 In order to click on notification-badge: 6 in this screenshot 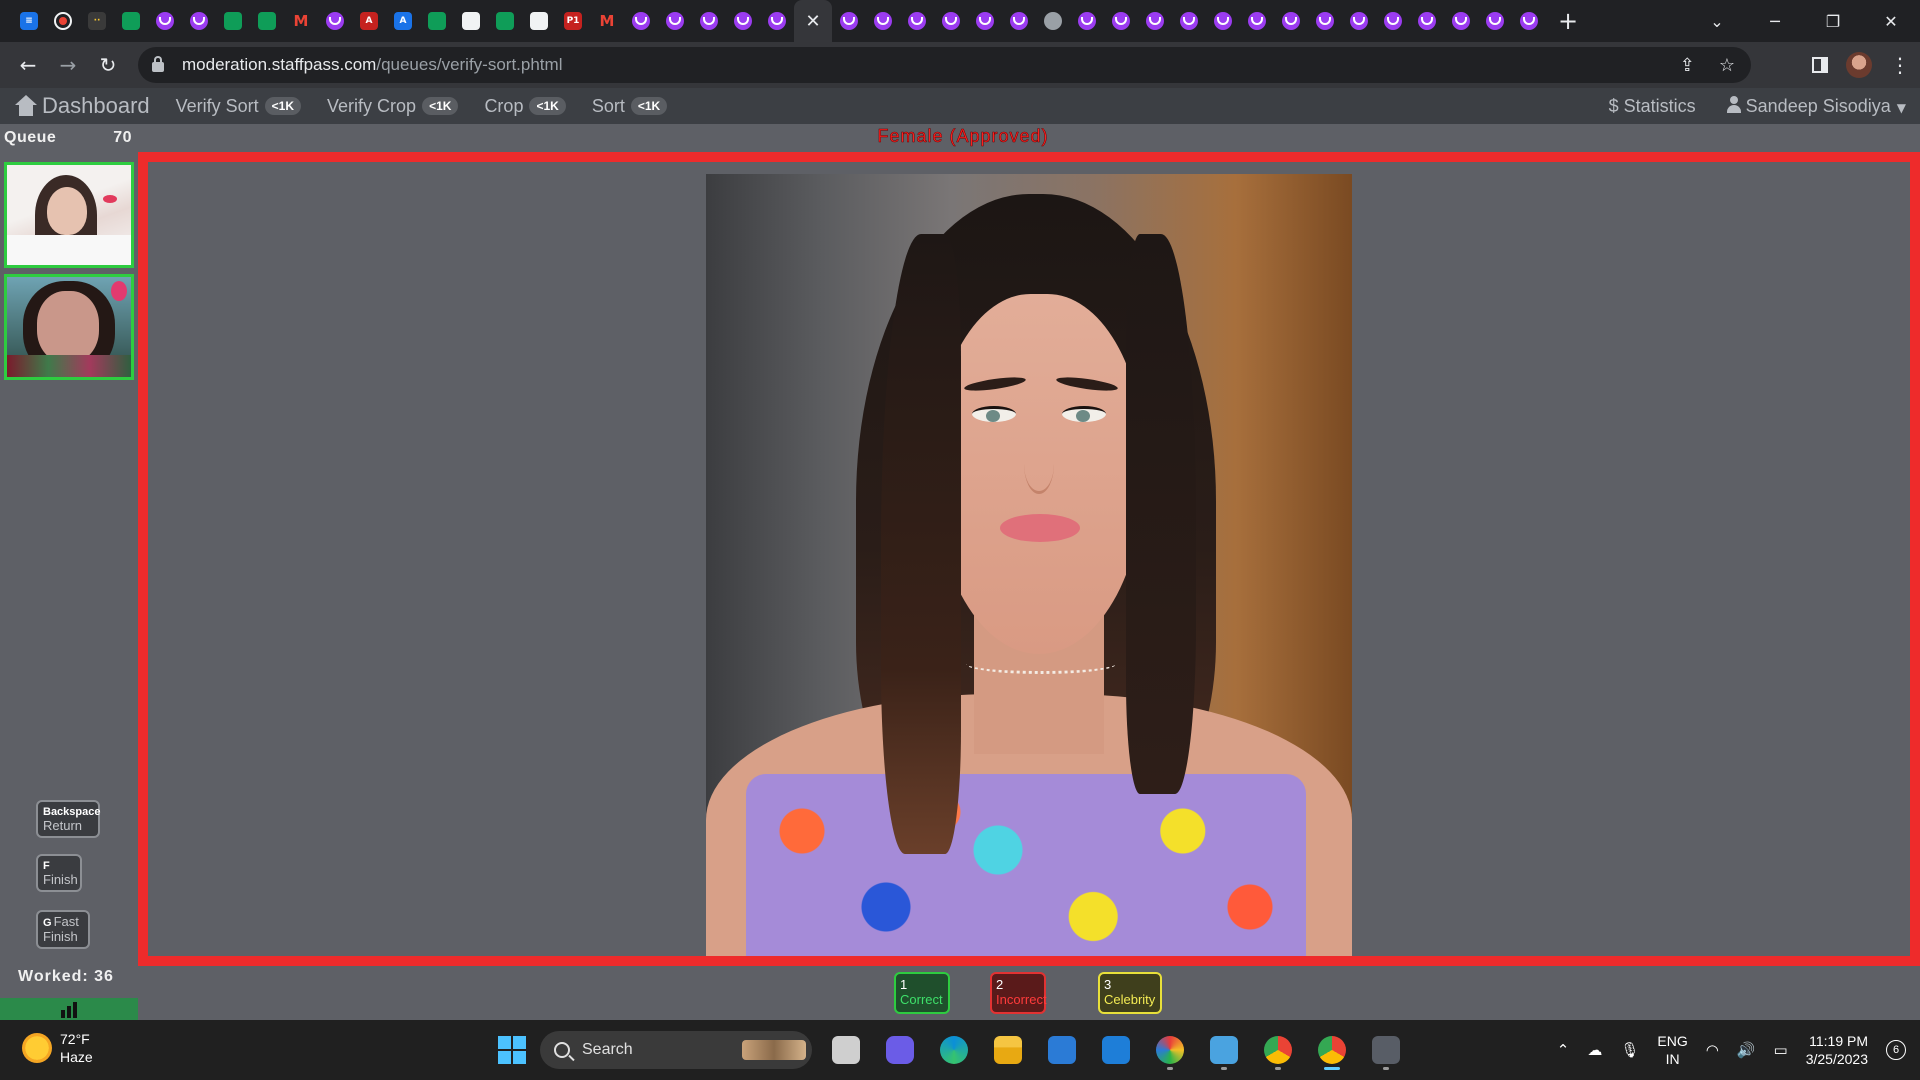, I will do `click(1896, 1050)`.